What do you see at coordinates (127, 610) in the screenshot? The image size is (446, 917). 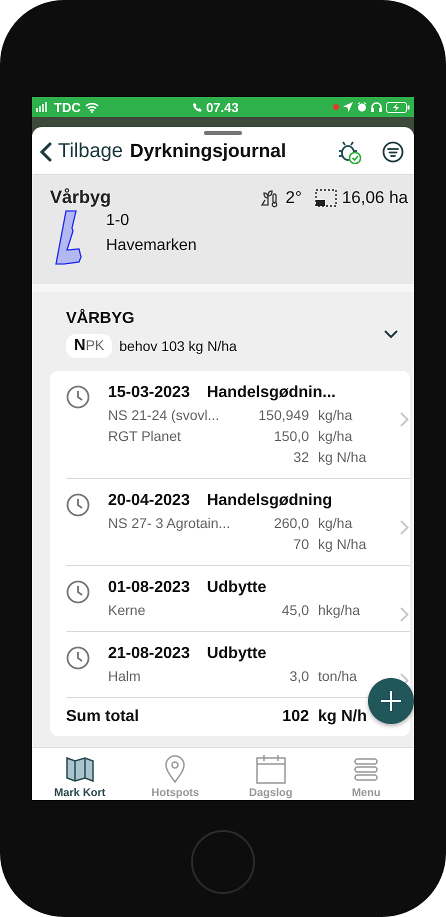 I see `product-name: Kerne` at bounding box center [127, 610].